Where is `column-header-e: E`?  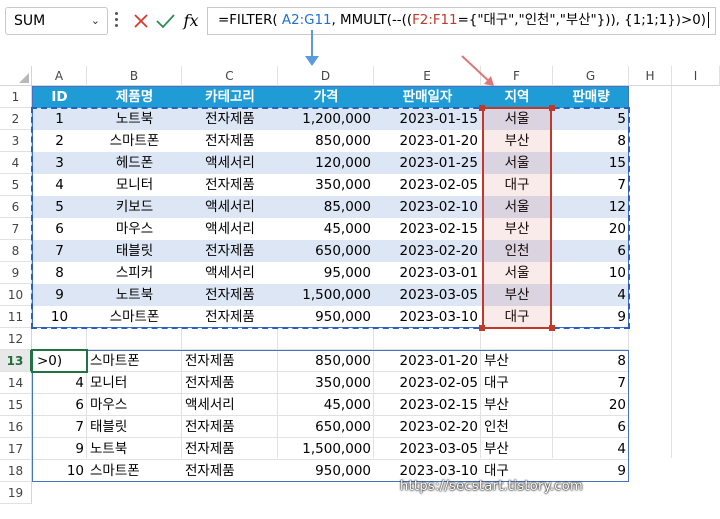 column-header-e: E is located at coordinates (427, 76).